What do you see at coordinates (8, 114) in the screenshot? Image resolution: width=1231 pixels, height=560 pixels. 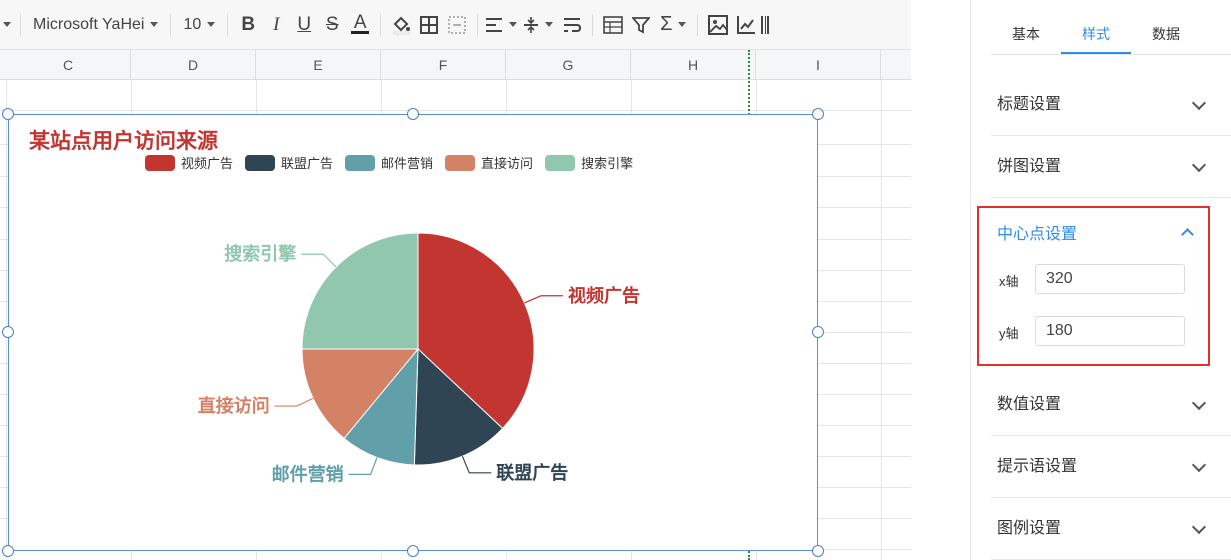 I see `resize-handle-top-left` at bounding box center [8, 114].